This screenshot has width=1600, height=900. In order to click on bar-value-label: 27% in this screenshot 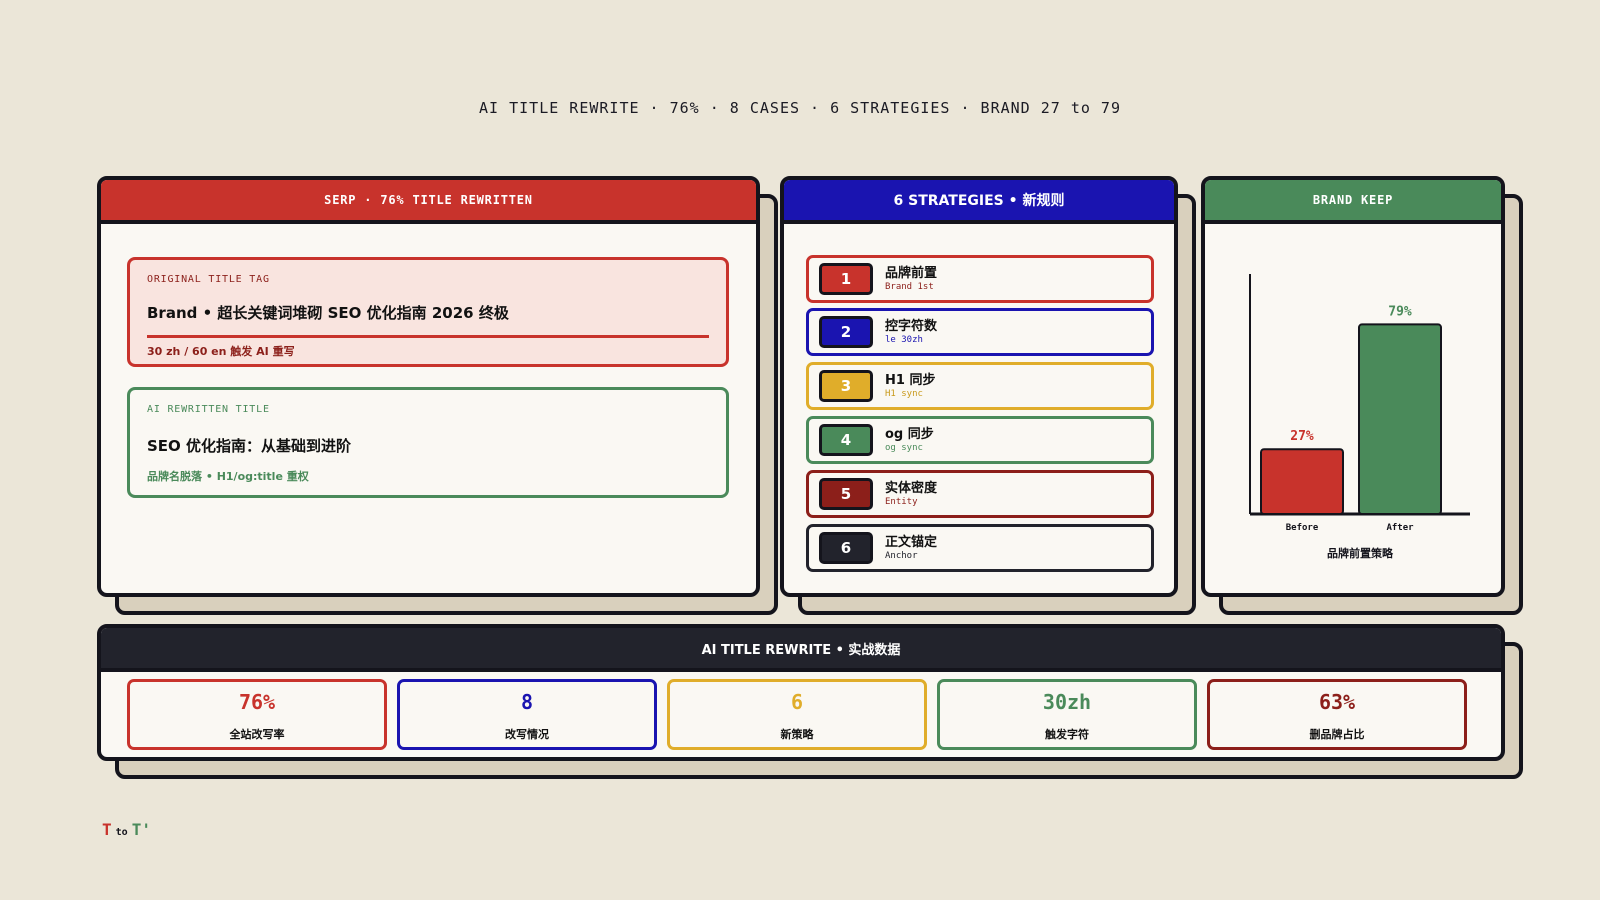, I will do `click(1302, 436)`.